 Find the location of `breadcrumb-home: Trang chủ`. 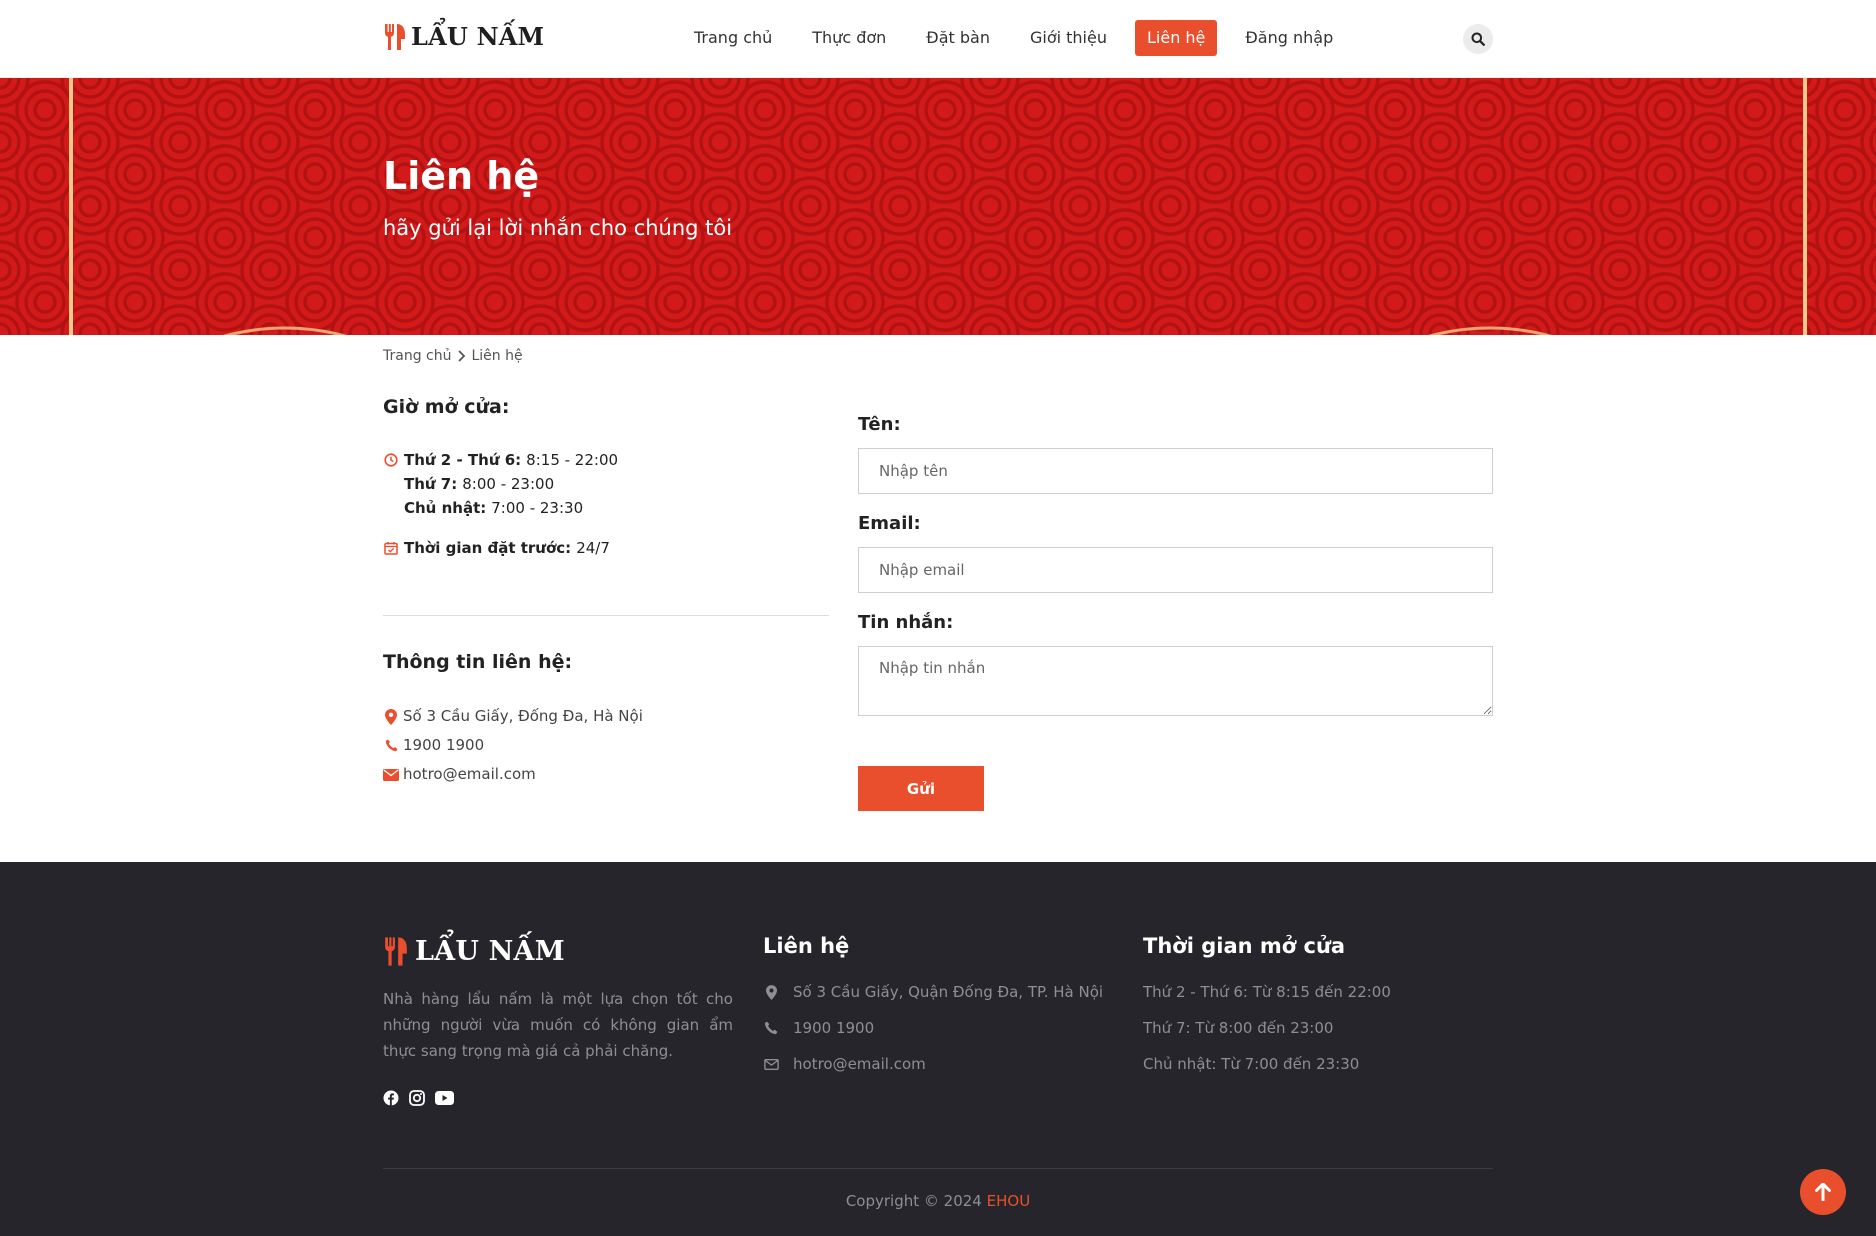

breadcrumb-home: Trang chủ is located at coordinates (417, 356).